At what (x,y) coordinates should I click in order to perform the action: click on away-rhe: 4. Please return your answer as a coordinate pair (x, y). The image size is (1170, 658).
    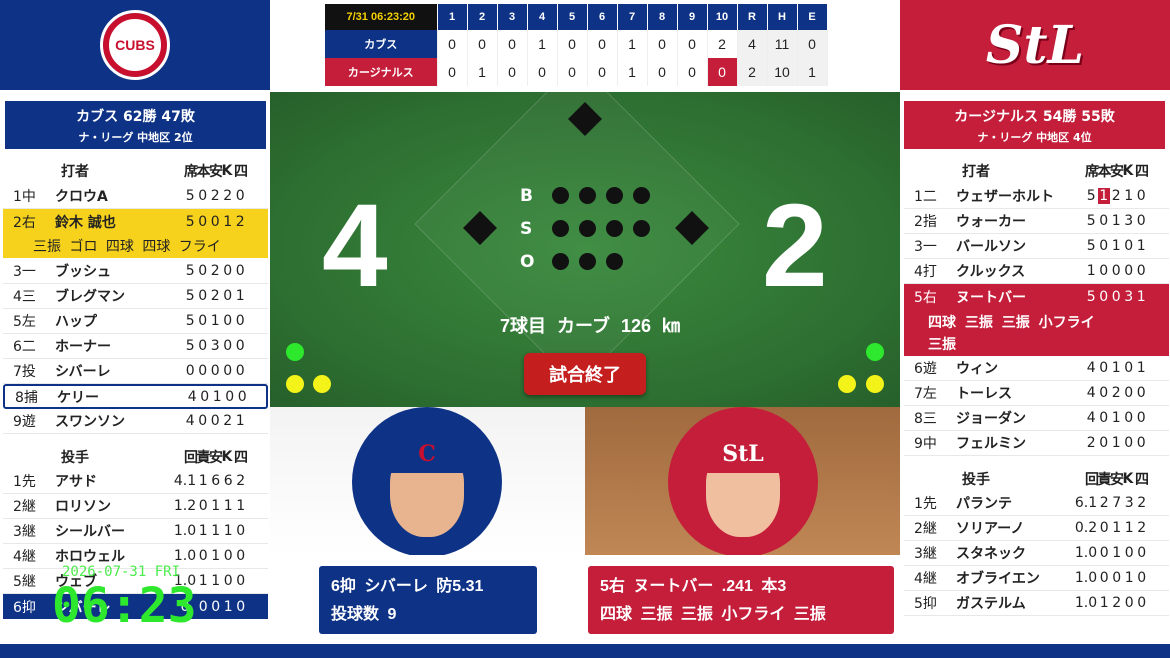
    Looking at the image, I should click on (752, 44).